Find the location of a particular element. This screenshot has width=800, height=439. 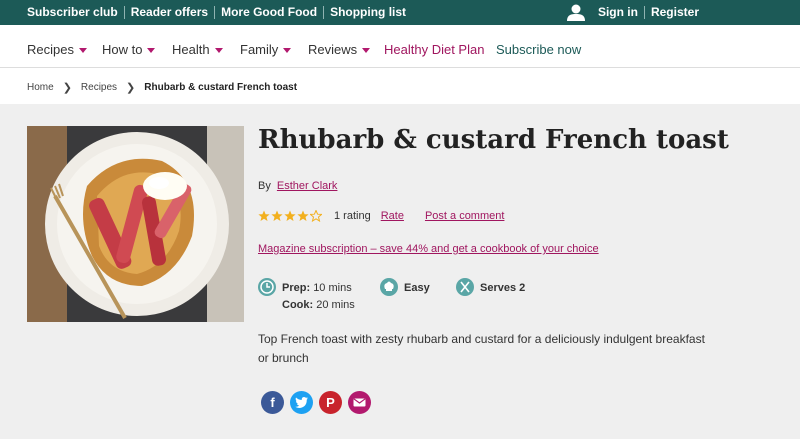

nav-how-to: How to is located at coordinates (129, 49).